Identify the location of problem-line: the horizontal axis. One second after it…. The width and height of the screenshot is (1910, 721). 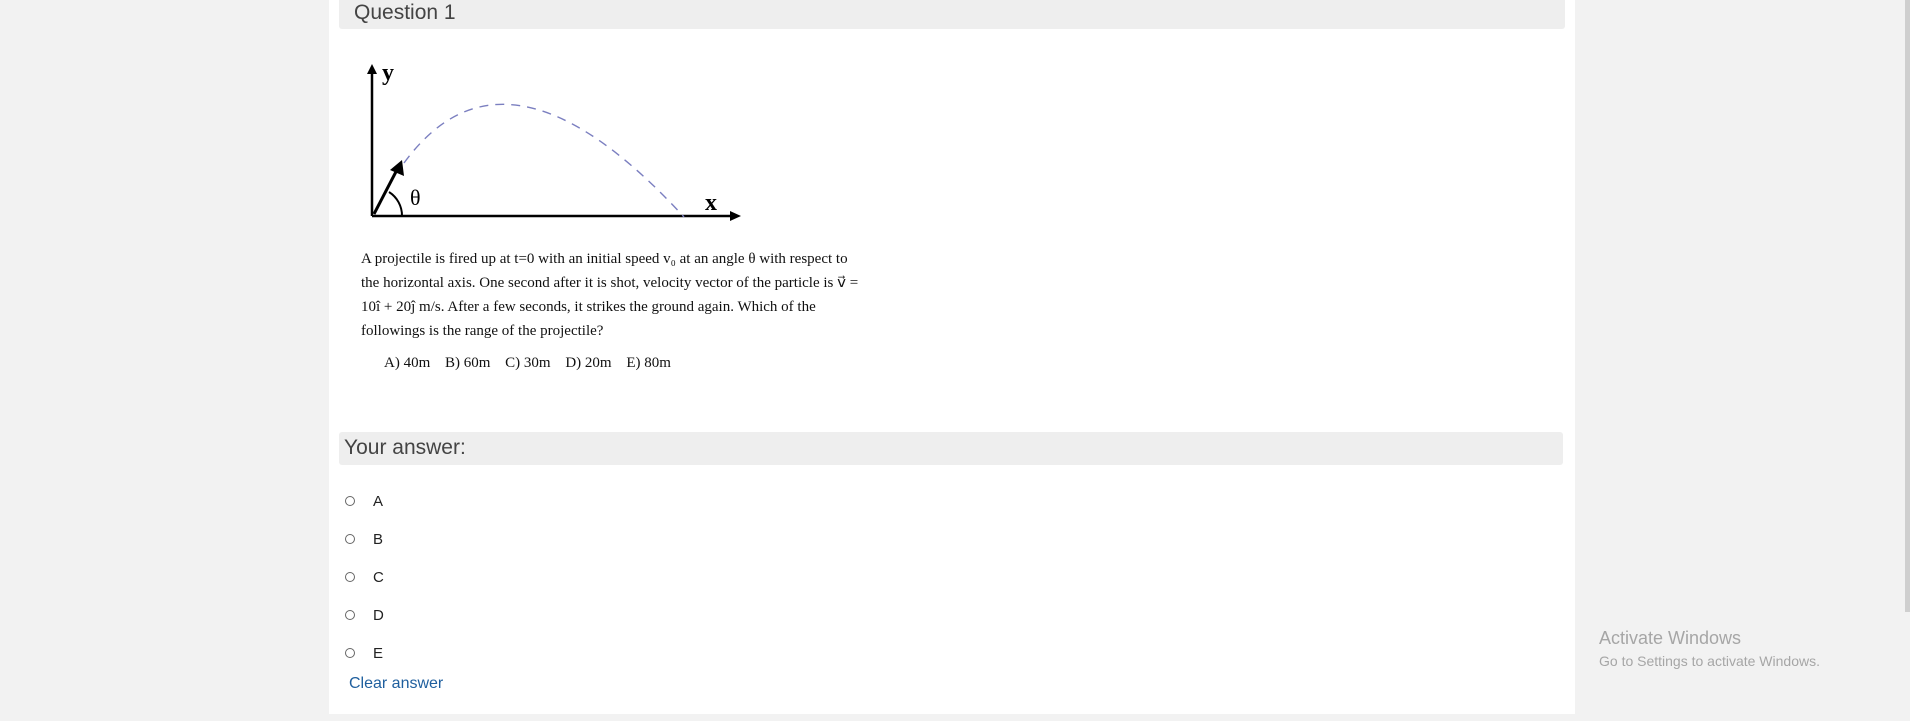
(610, 283).